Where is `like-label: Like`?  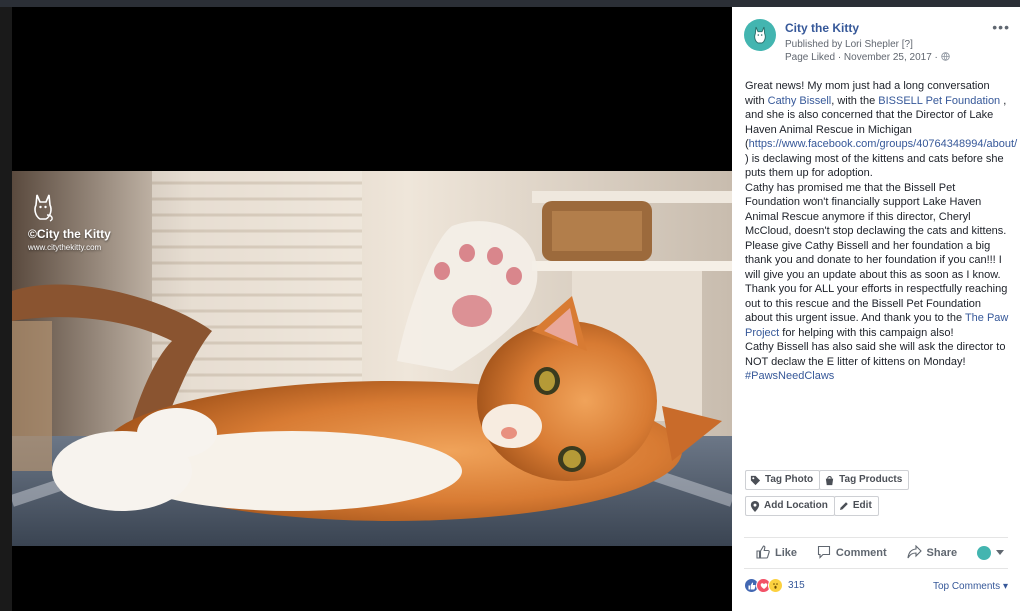
like-label: Like is located at coordinates (786, 553).